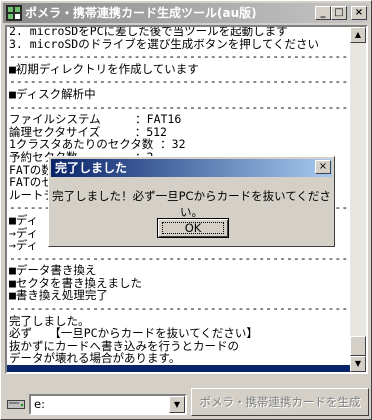  Describe the element at coordinates (52, 93) in the screenshot. I see `log-line: ■ディスク解析中` at that location.